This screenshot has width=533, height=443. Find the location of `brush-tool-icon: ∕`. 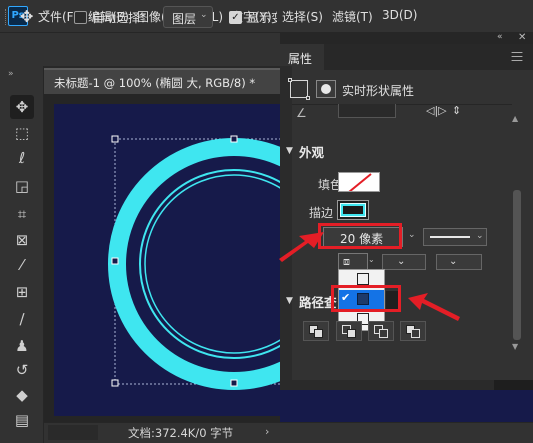

brush-tool-icon: ∕ is located at coordinates (22, 319).